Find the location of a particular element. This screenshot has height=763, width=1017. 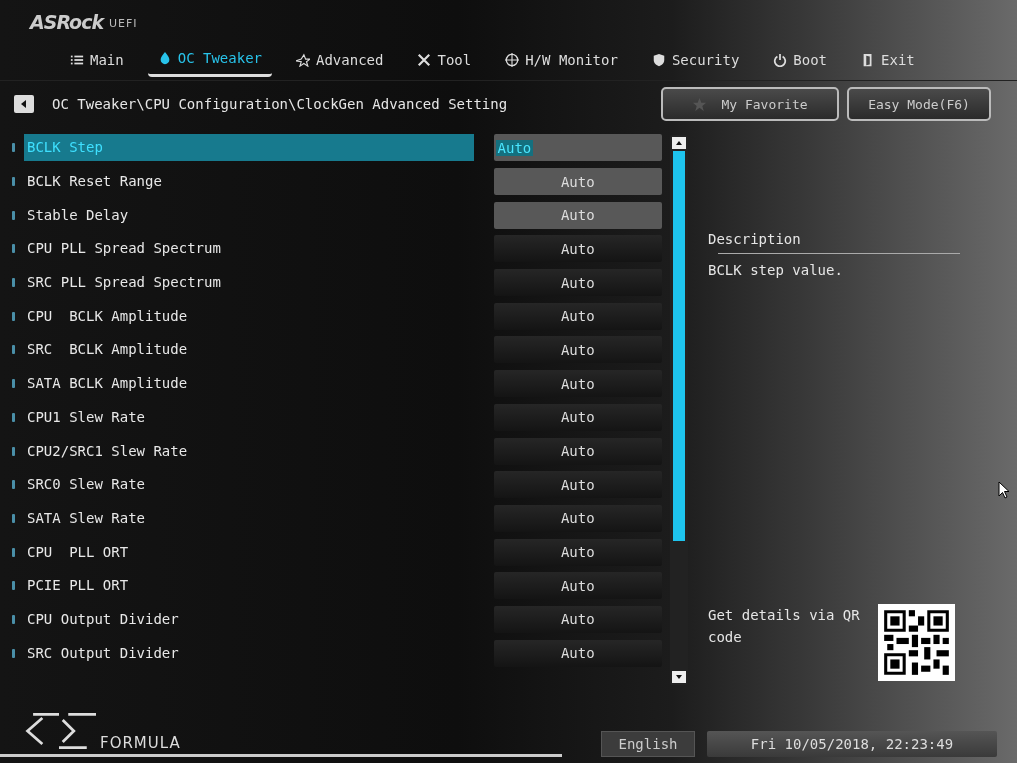

setting-label: SRC PLL Spread Spectrum is located at coordinates (249, 283).